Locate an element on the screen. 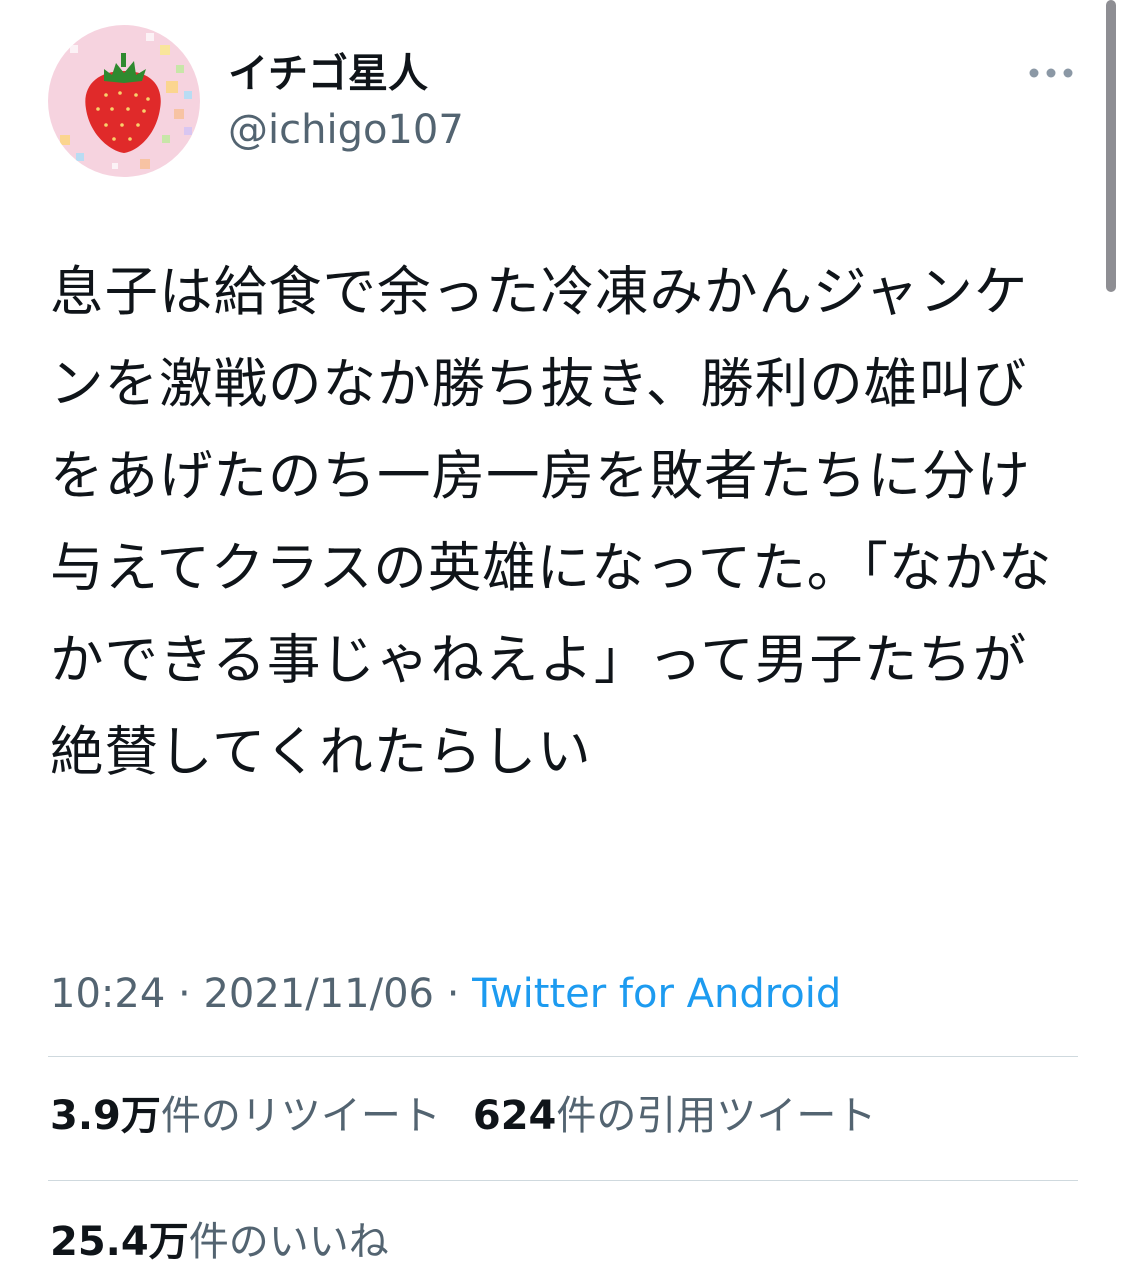  tweet-time: 10:24 is located at coordinates (108, 994).